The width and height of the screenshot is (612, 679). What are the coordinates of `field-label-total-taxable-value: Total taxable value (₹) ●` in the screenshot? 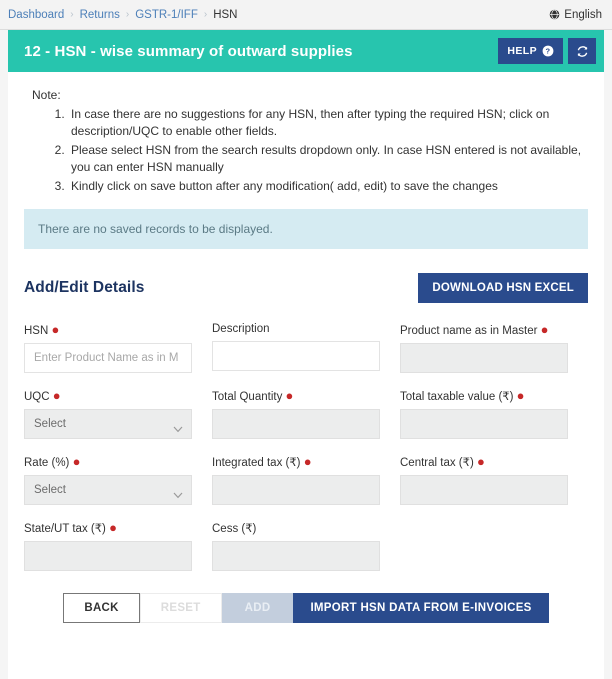 It's located at (462, 395).